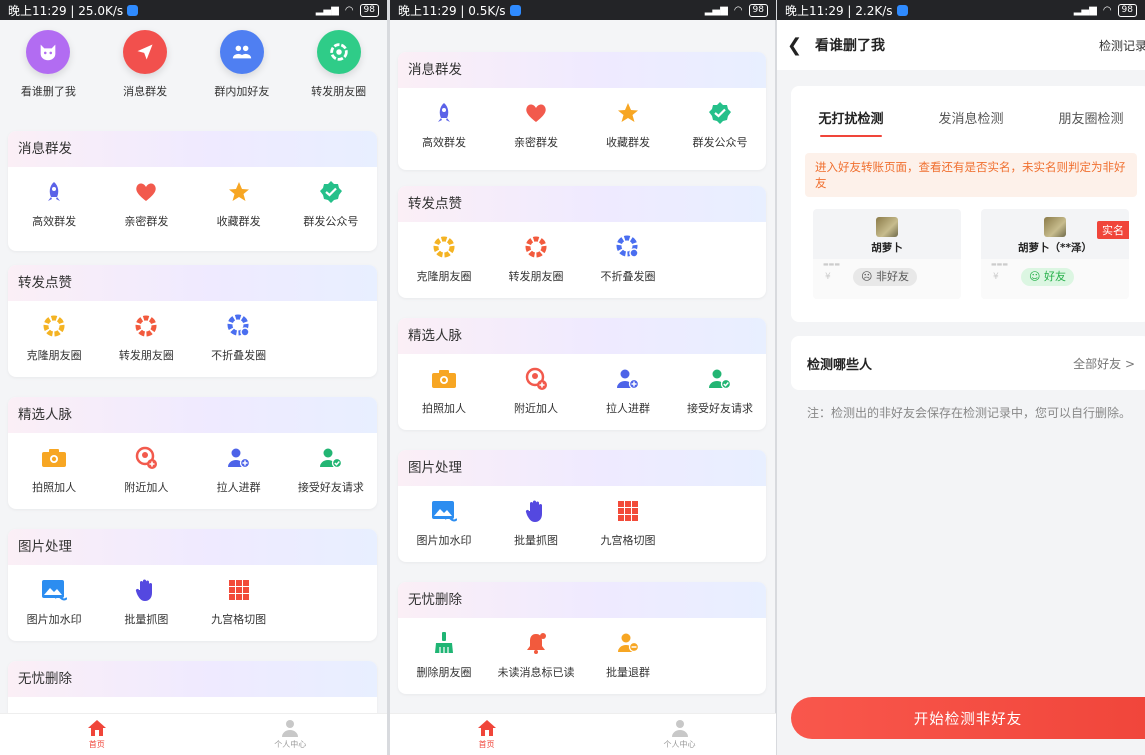  What do you see at coordinates (241, 52) in the screenshot?
I see `group-icon` at bounding box center [241, 52].